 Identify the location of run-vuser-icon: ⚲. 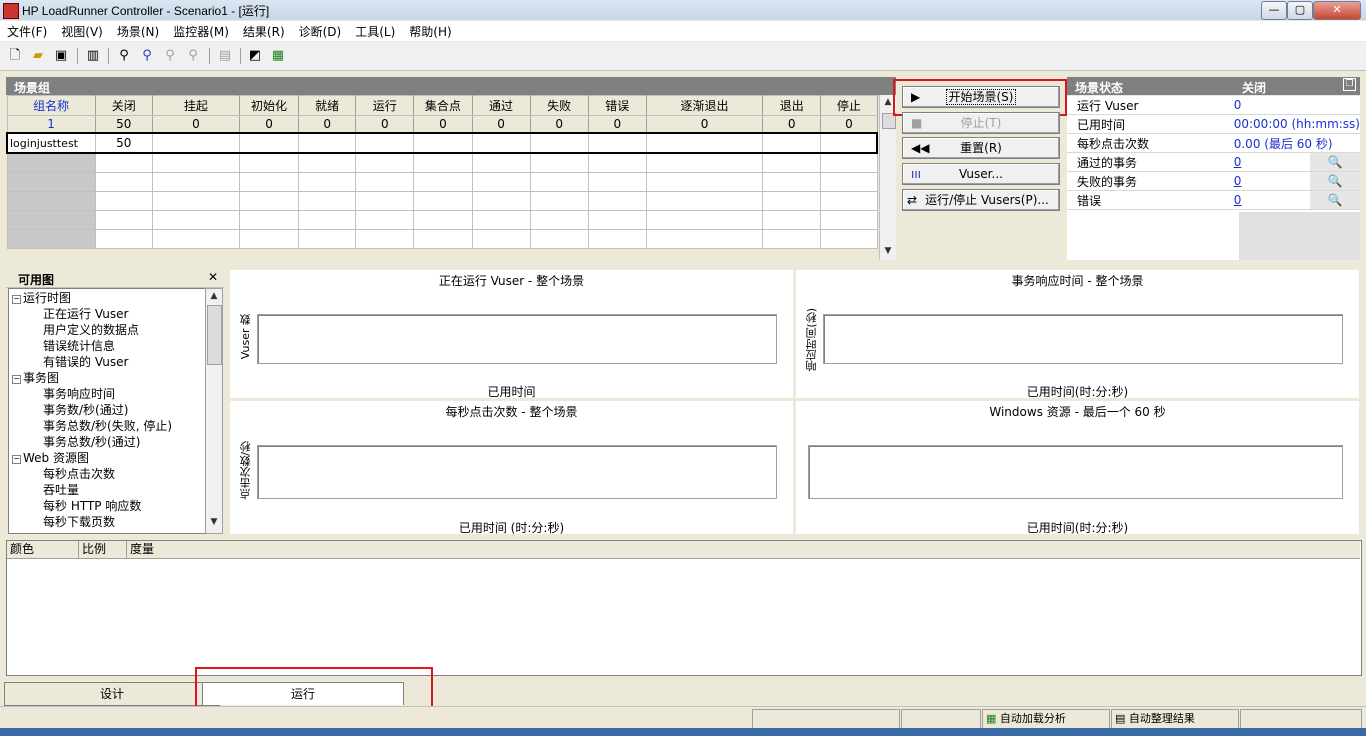
(124, 56).